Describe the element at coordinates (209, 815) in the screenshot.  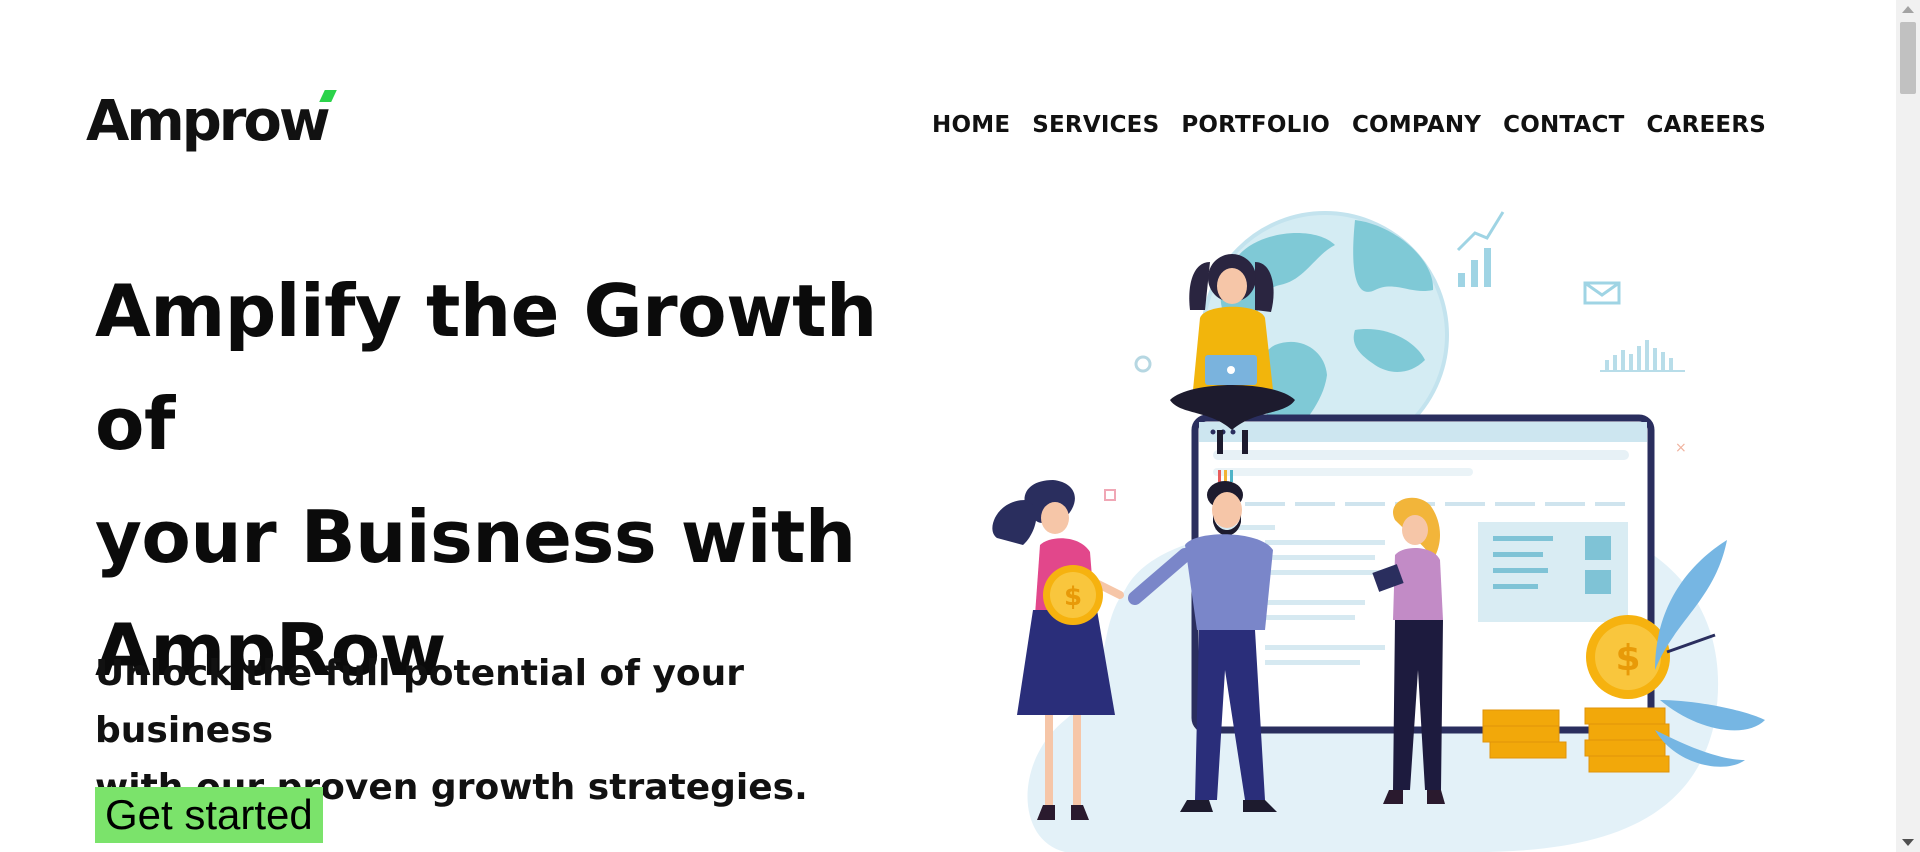
I see `get-started-button: Get started` at that location.